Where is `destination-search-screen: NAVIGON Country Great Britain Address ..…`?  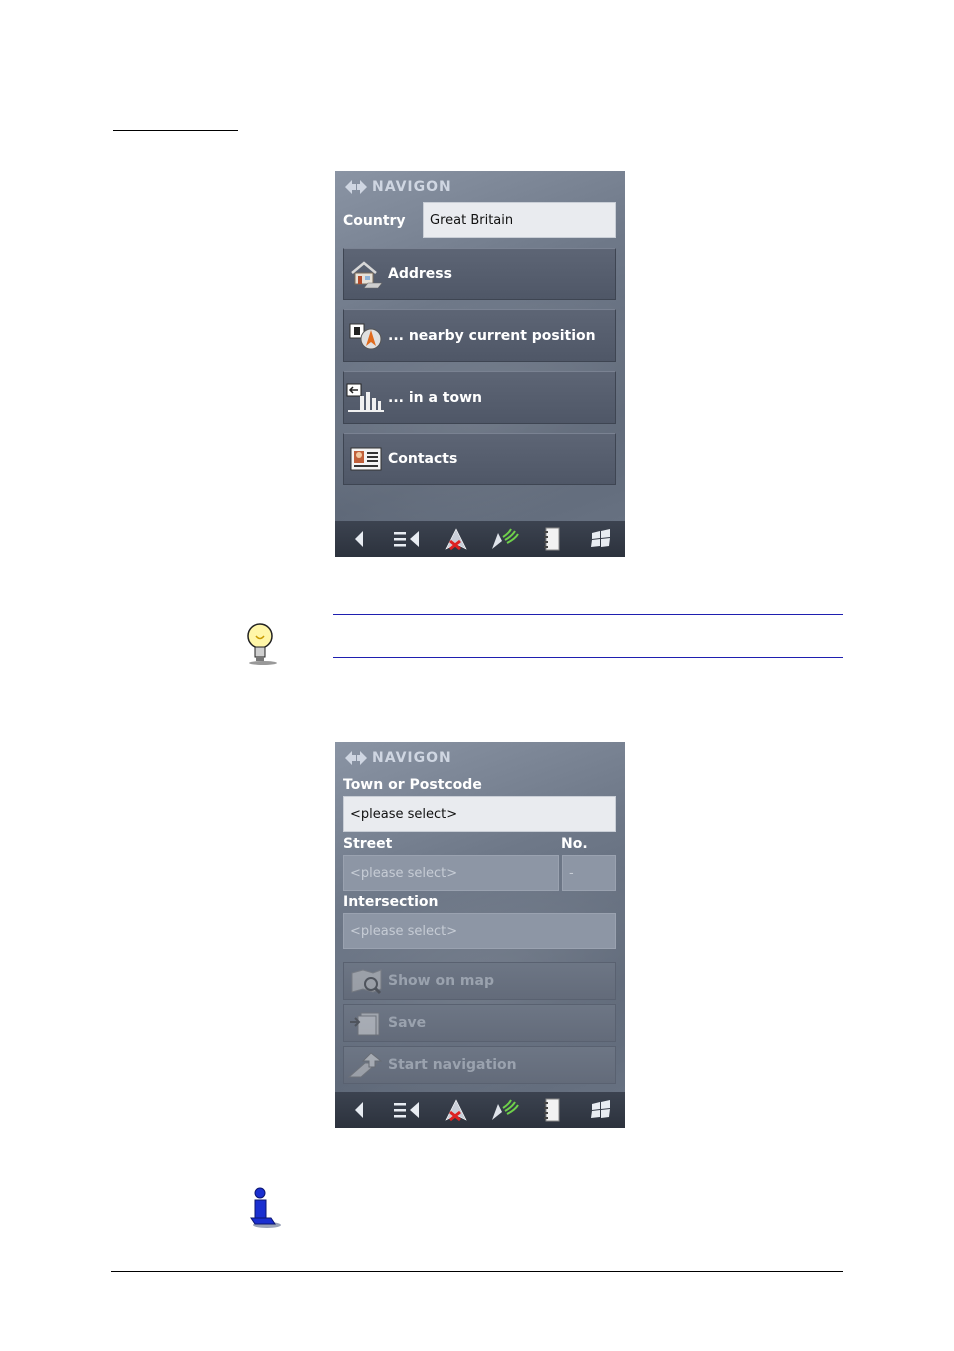
destination-search-screen: NAVIGON Country Great Britain Address ..… is located at coordinates (480, 364).